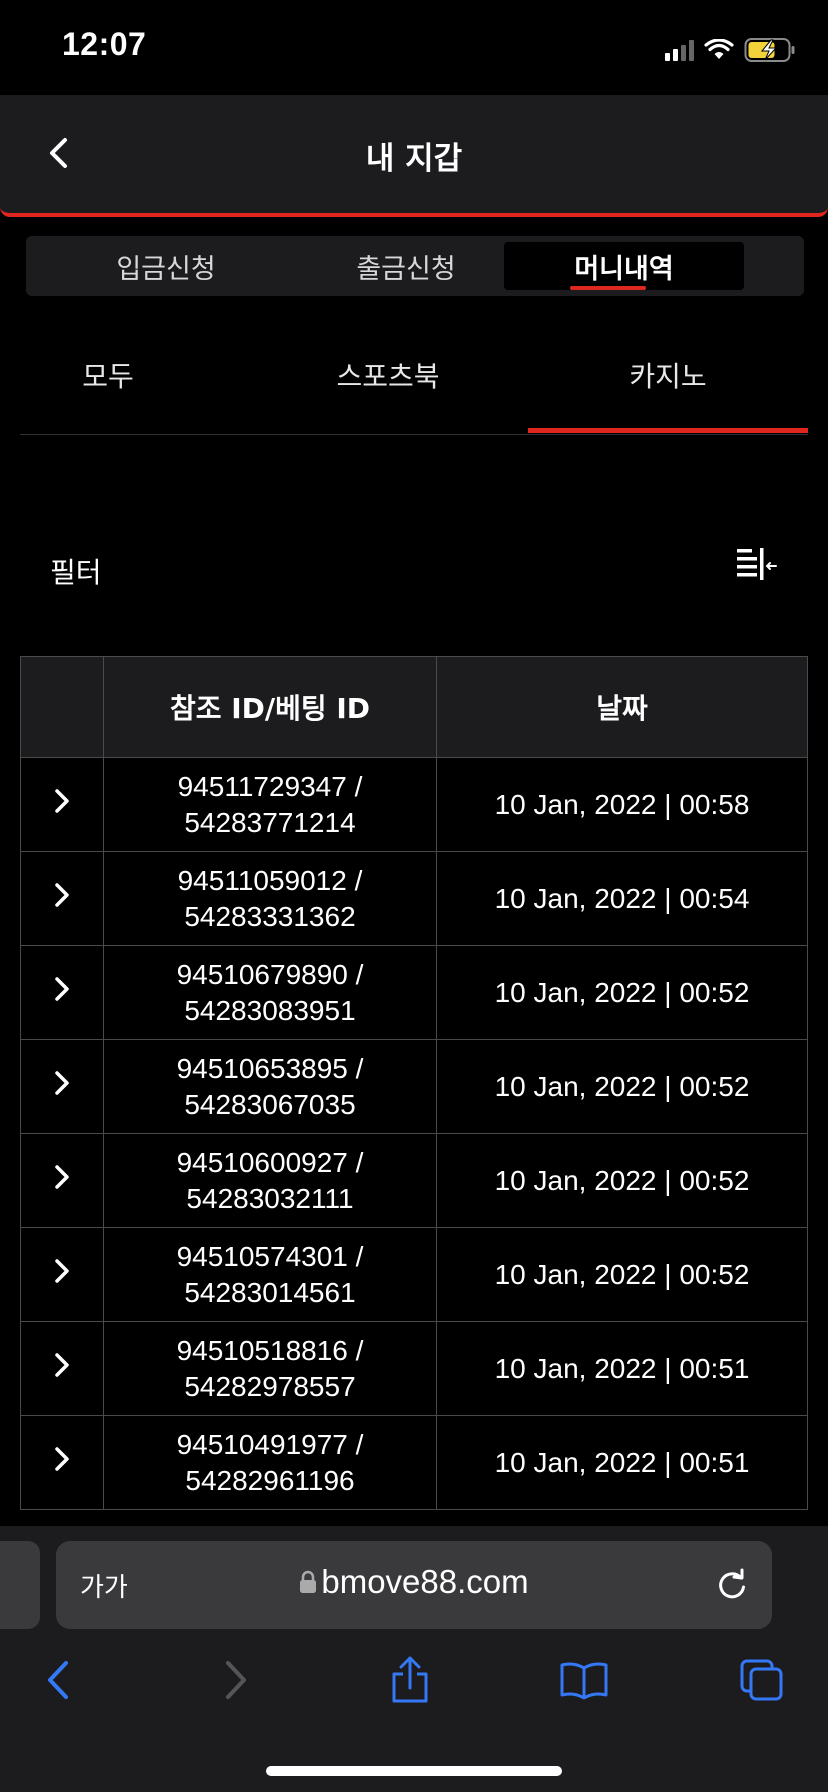 This screenshot has height=1792, width=828. What do you see at coordinates (270, 992) in the screenshot?
I see `ref-bet-id-cell: 94510679890 /54283083951` at bounding box center [270, 992].